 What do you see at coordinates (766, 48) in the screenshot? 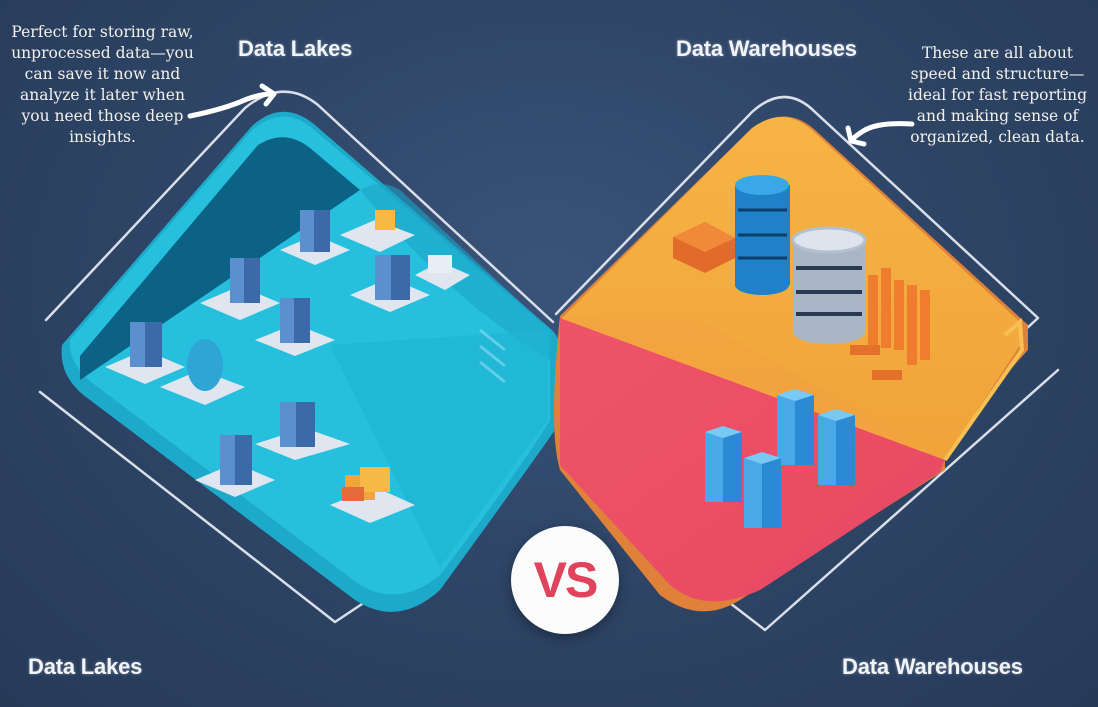
I see `data-warehouses-heading: Data Warehouses` at bounding box center [766, 48].